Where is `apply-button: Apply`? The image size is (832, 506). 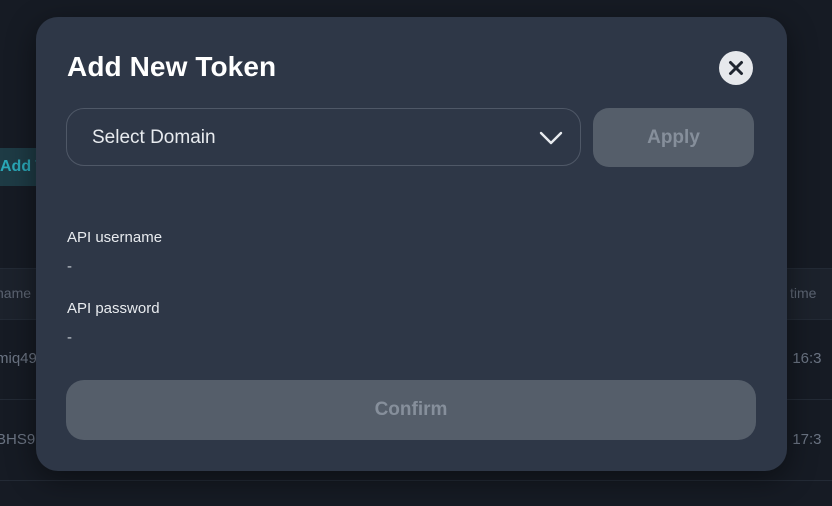 apply-button: Apply is located at coordinates (673, 137).